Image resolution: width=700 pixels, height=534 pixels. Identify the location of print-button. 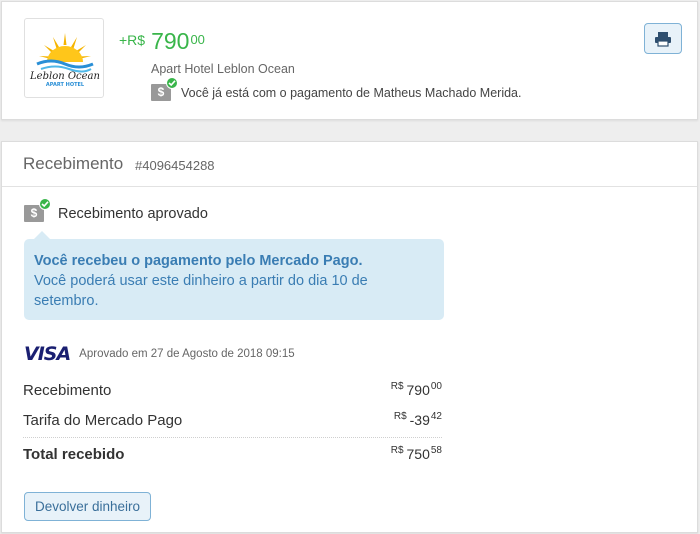
(663, 38).